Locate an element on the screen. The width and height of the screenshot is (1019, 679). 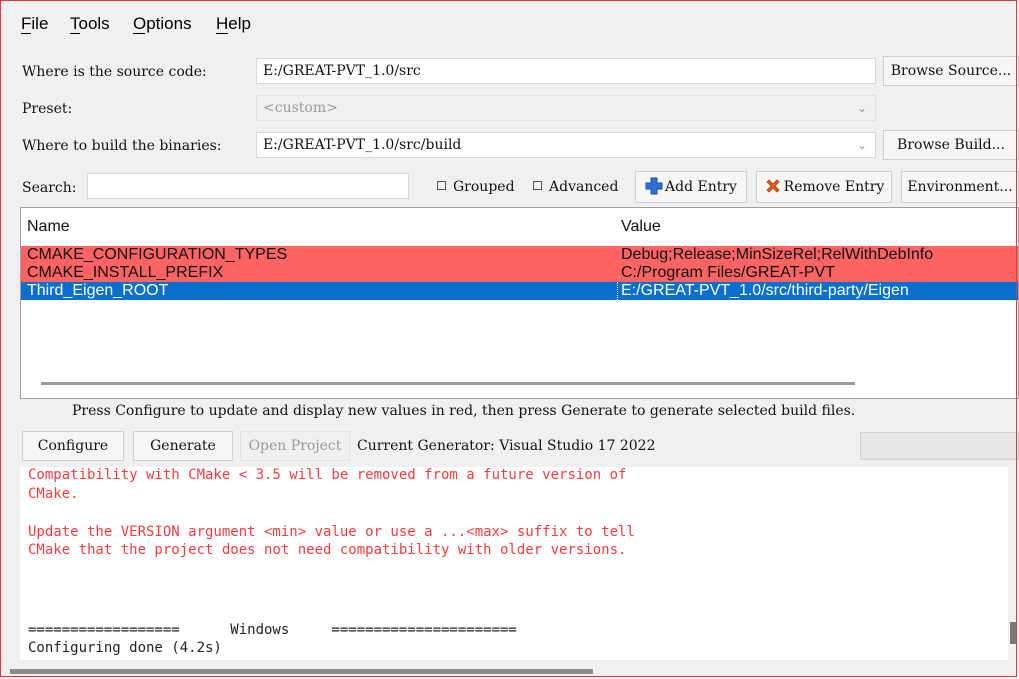
grouped-checkbox: Grouped is located at coordinates (476, 187).